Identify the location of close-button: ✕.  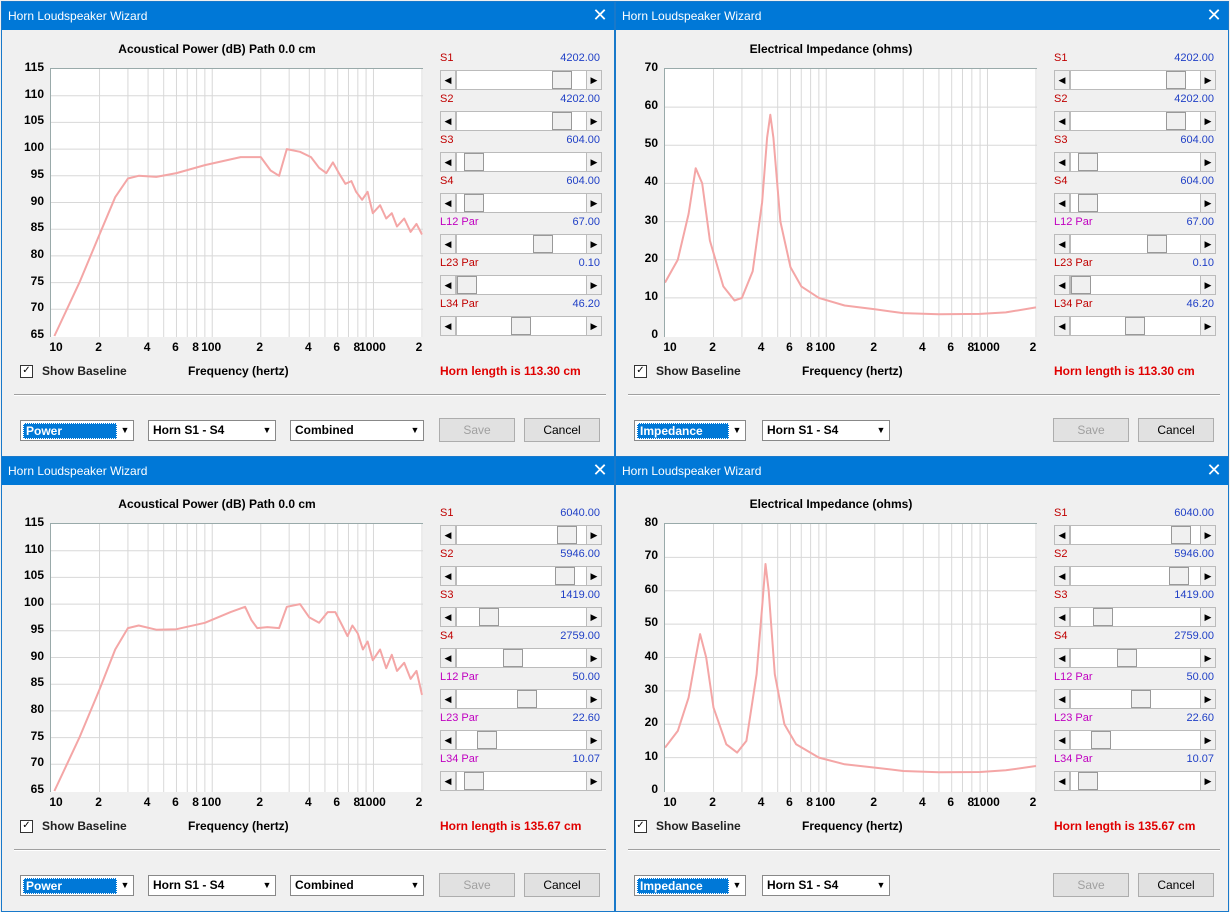
(600, 471).